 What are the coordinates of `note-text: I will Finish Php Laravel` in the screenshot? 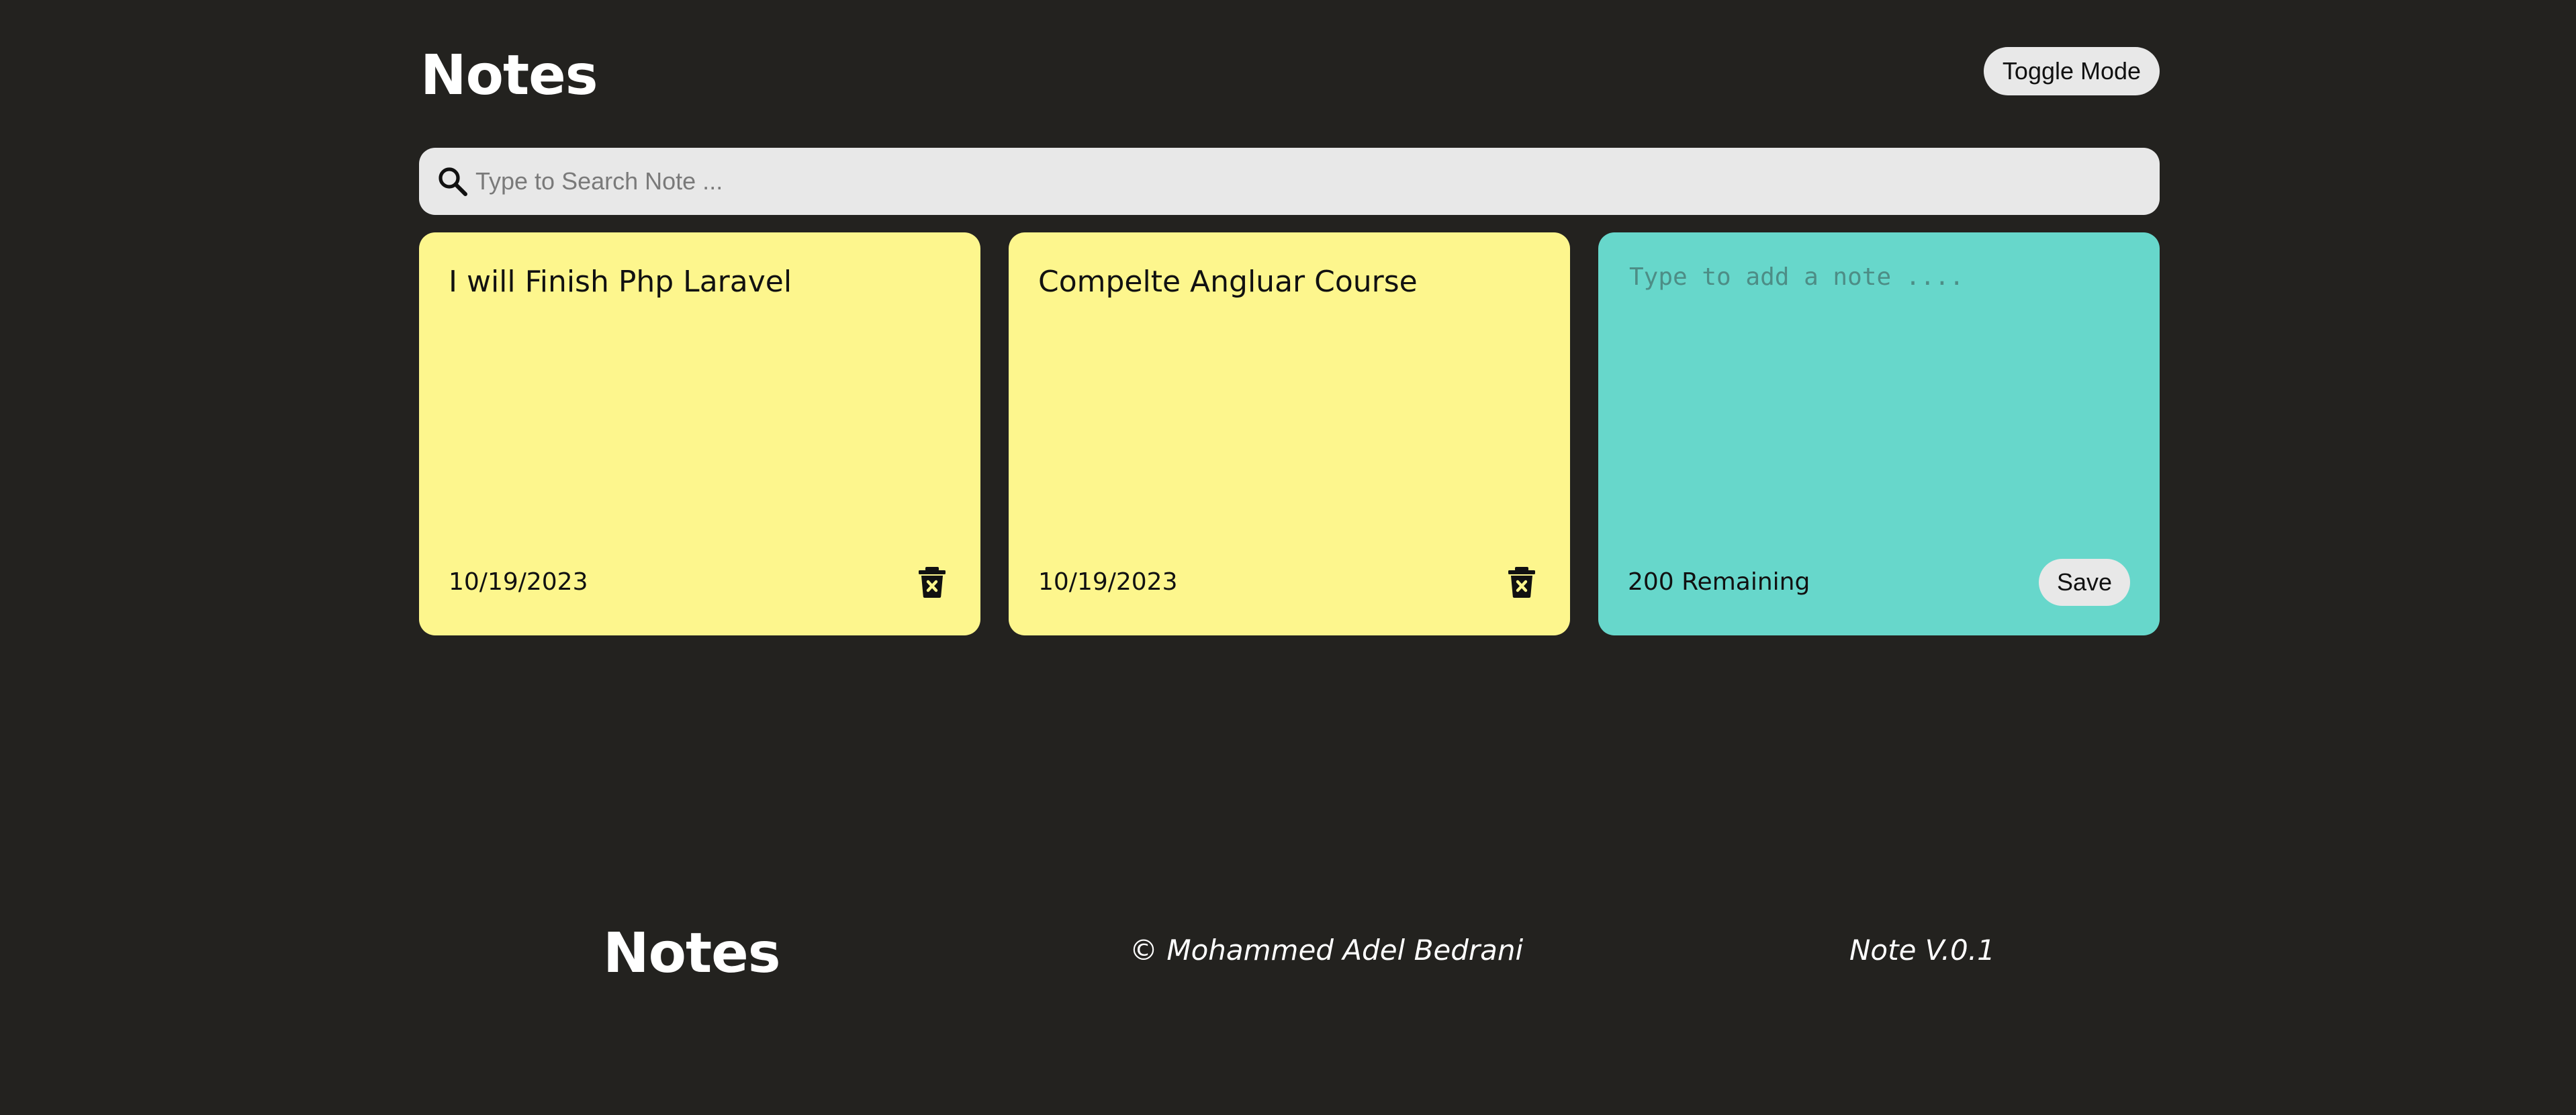 It's located at (620, 282).